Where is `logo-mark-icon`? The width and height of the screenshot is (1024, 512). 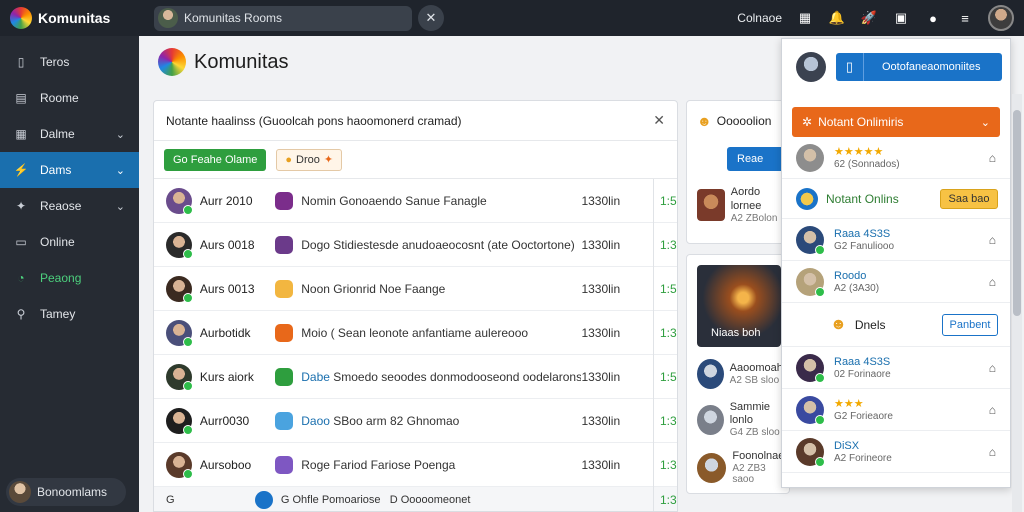 logo-mark-icon is located at coordinates (21, 18).